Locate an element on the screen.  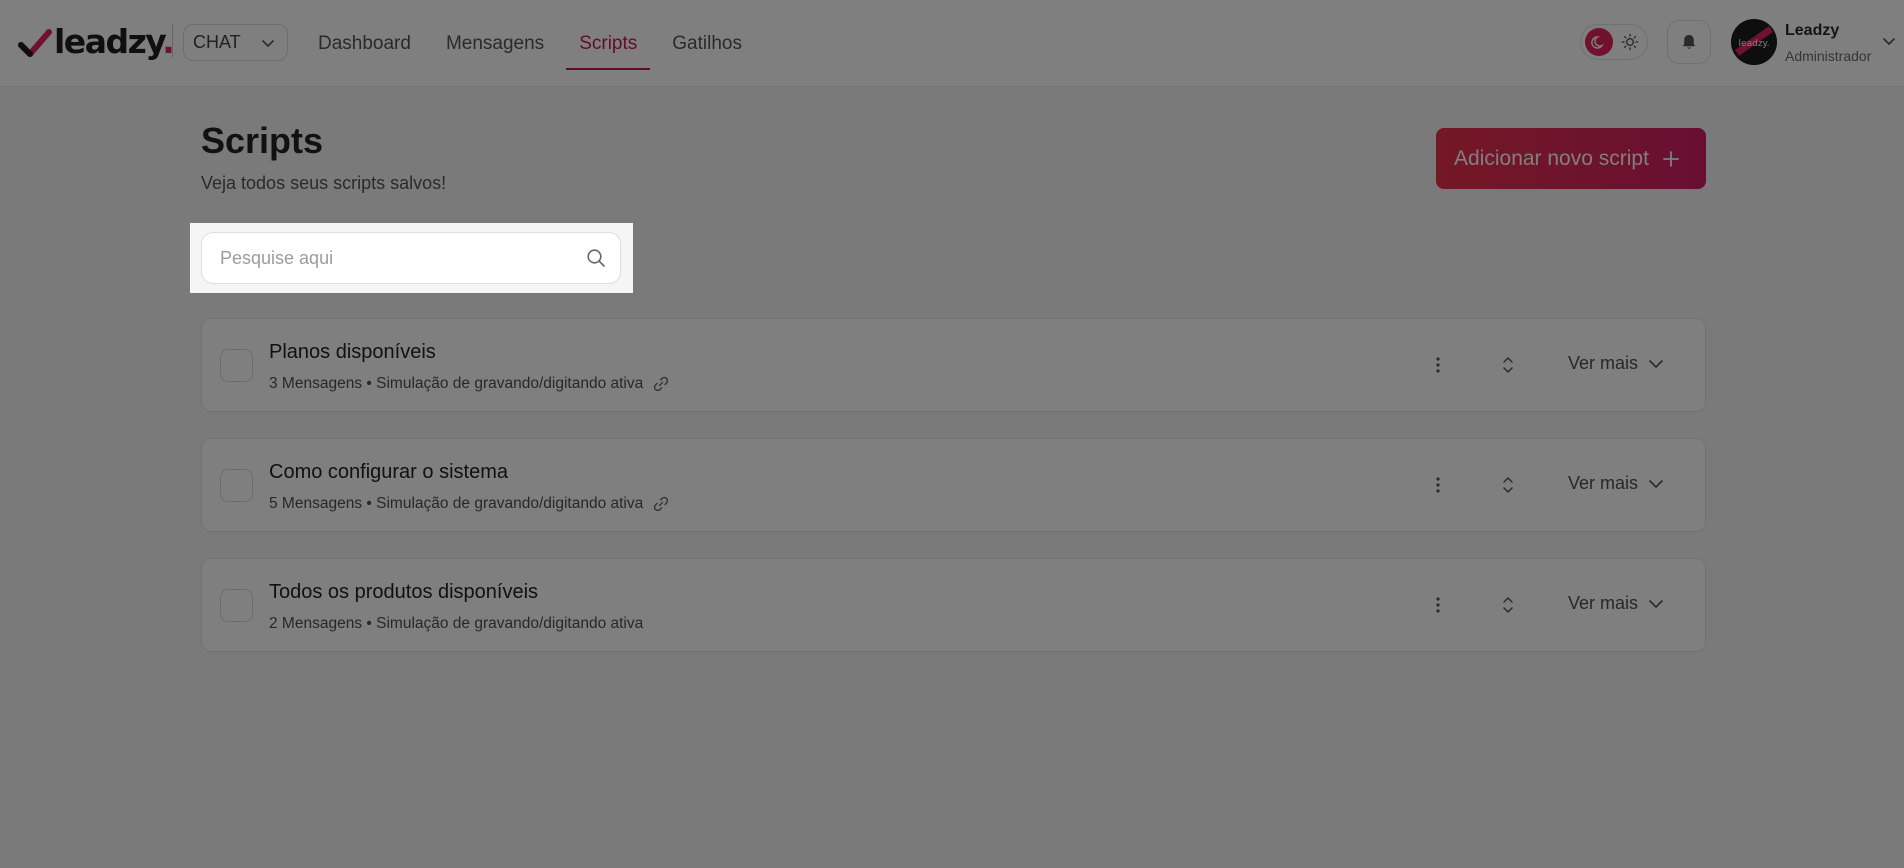
dark-mode-button is located at coordinates (1599, 42).